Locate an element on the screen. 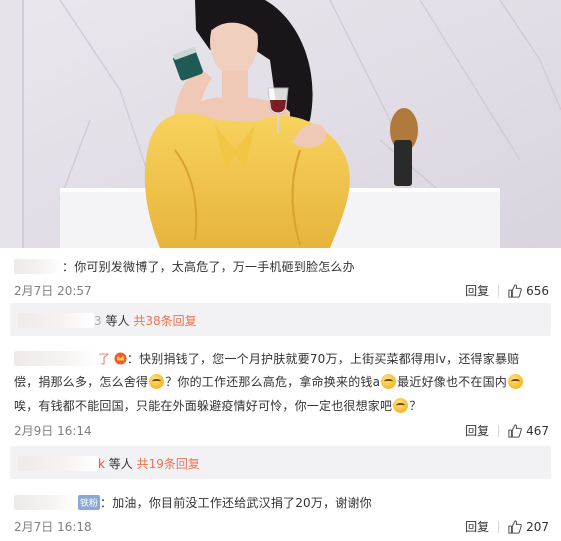 Image resolution: width=561 pixels, height=541 pixels. like-button: 207 is located at coordinates (528, 527).